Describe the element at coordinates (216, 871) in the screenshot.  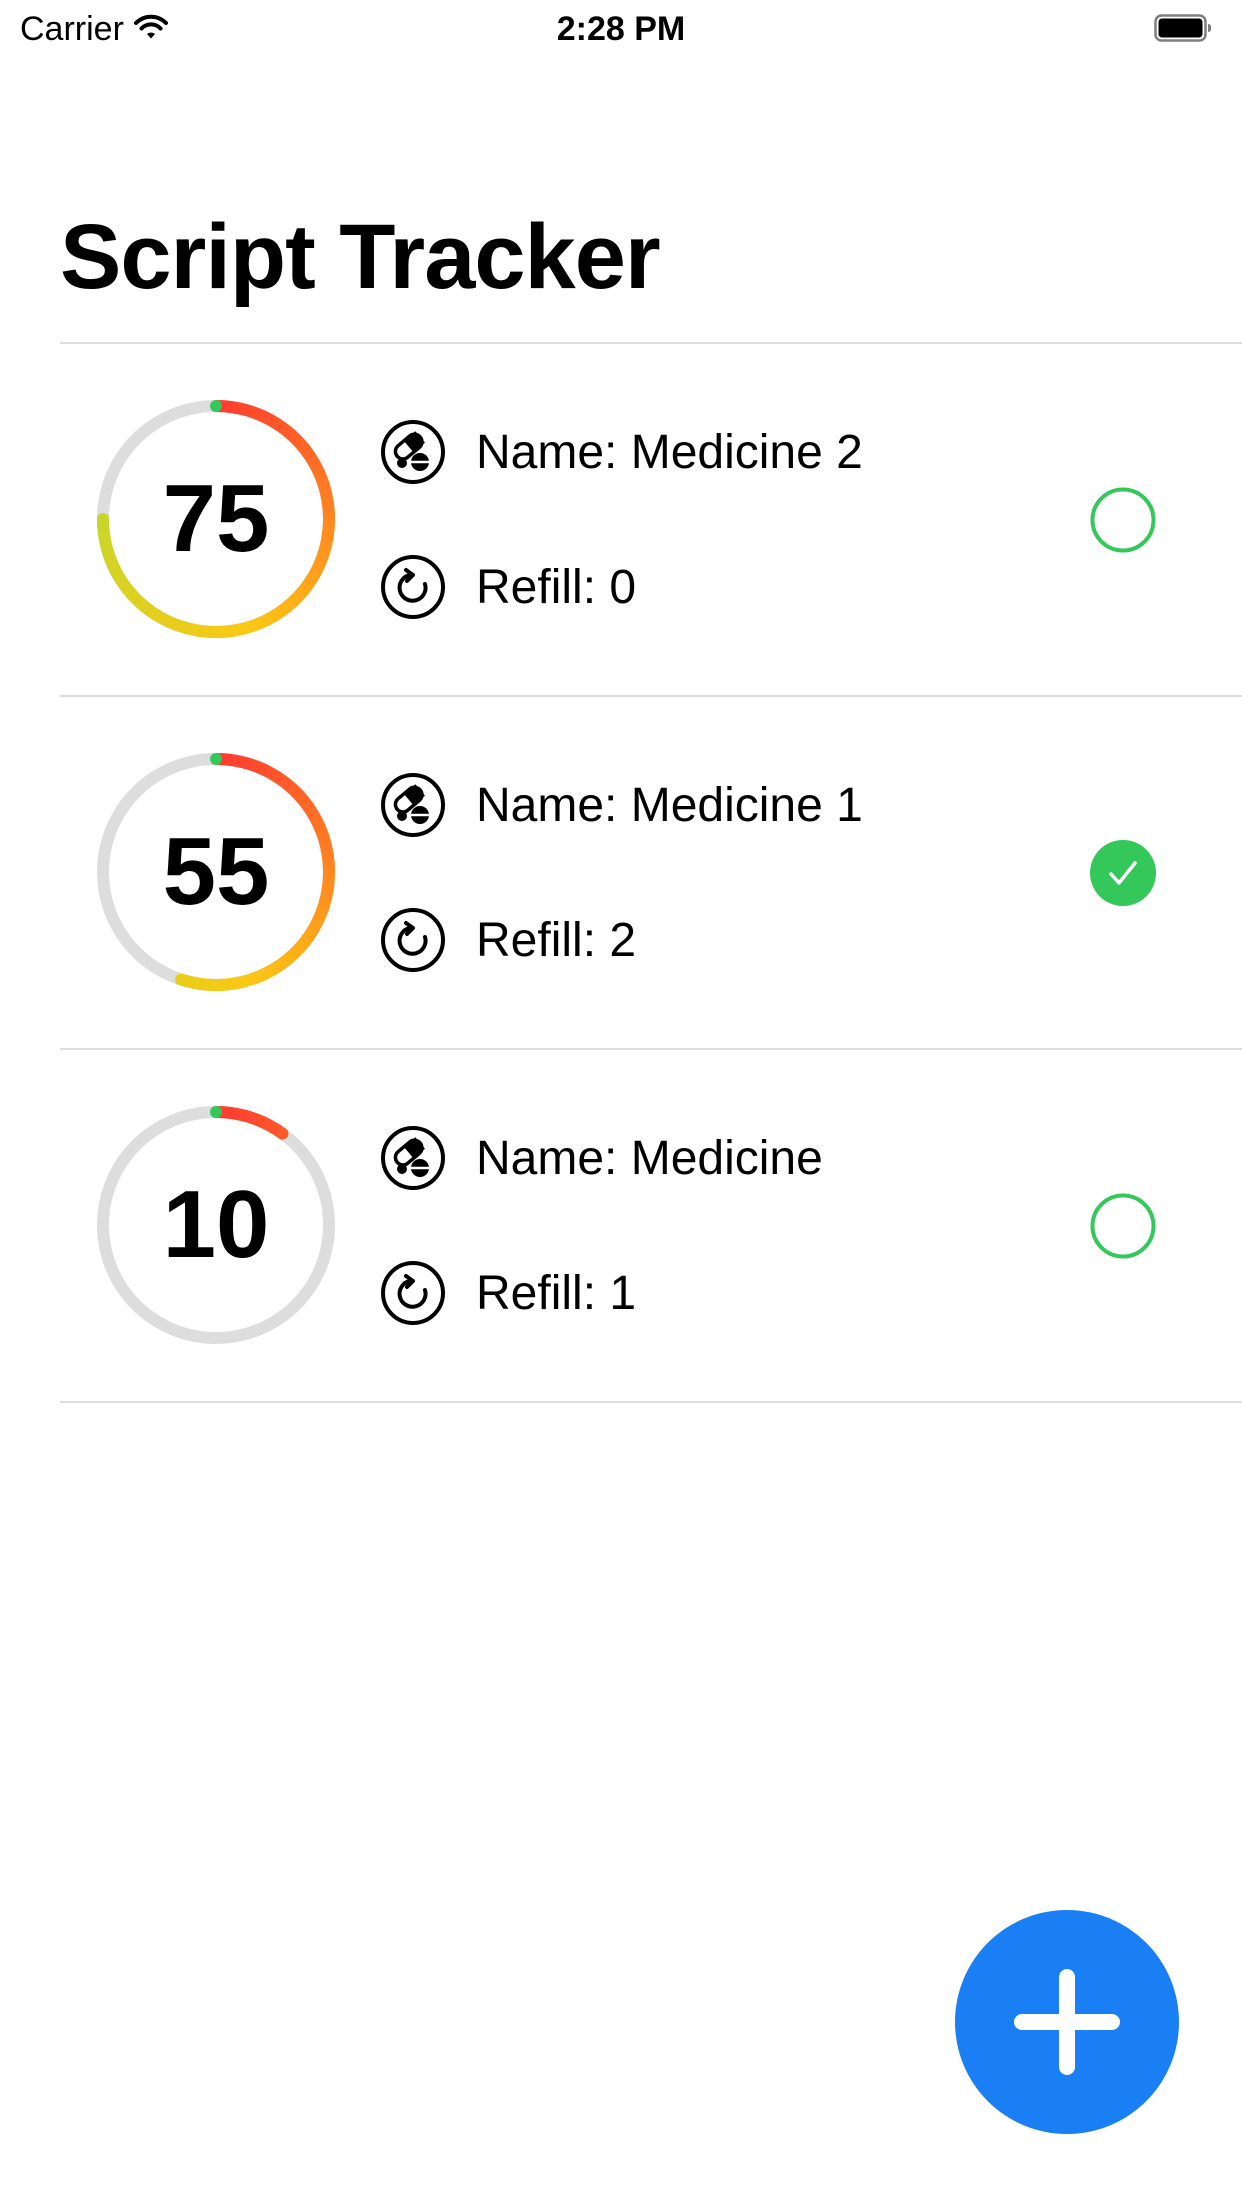
I see `progress-value: 55` at that location.